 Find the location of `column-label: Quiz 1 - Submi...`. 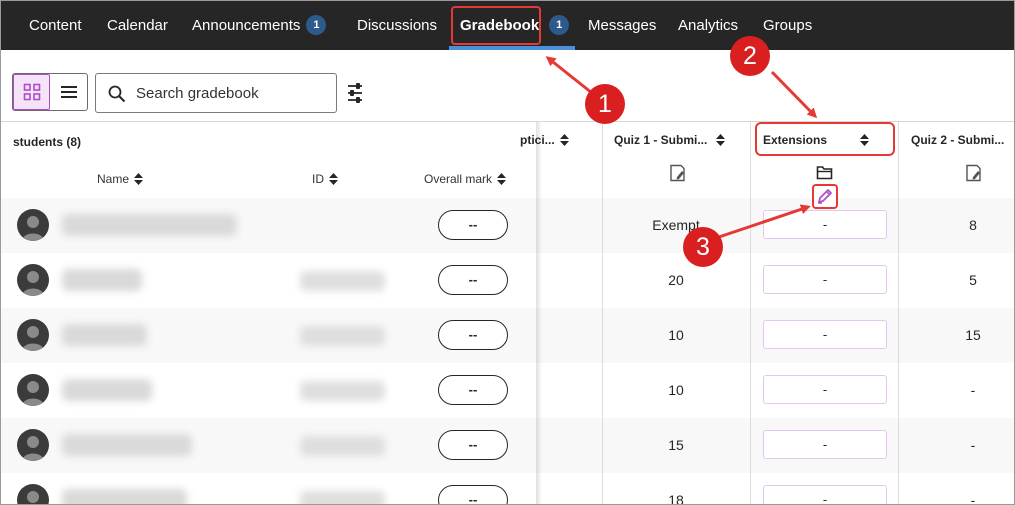

column-label: Quiz 1 - Submi... is located at coordinates (661, 140).